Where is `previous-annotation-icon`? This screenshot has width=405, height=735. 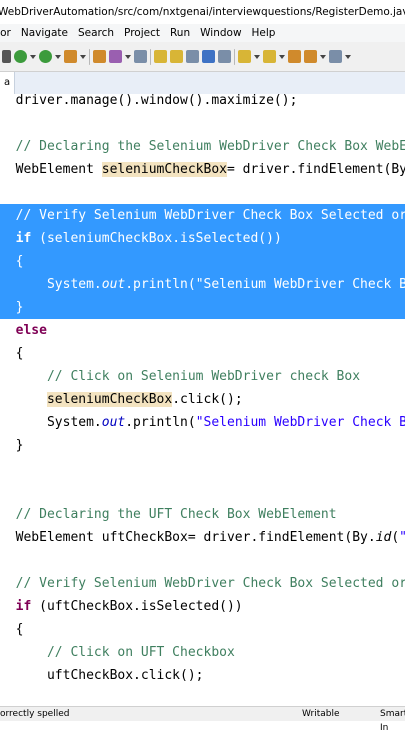 previous-annotation-icon is located at coordinates (269, 56).